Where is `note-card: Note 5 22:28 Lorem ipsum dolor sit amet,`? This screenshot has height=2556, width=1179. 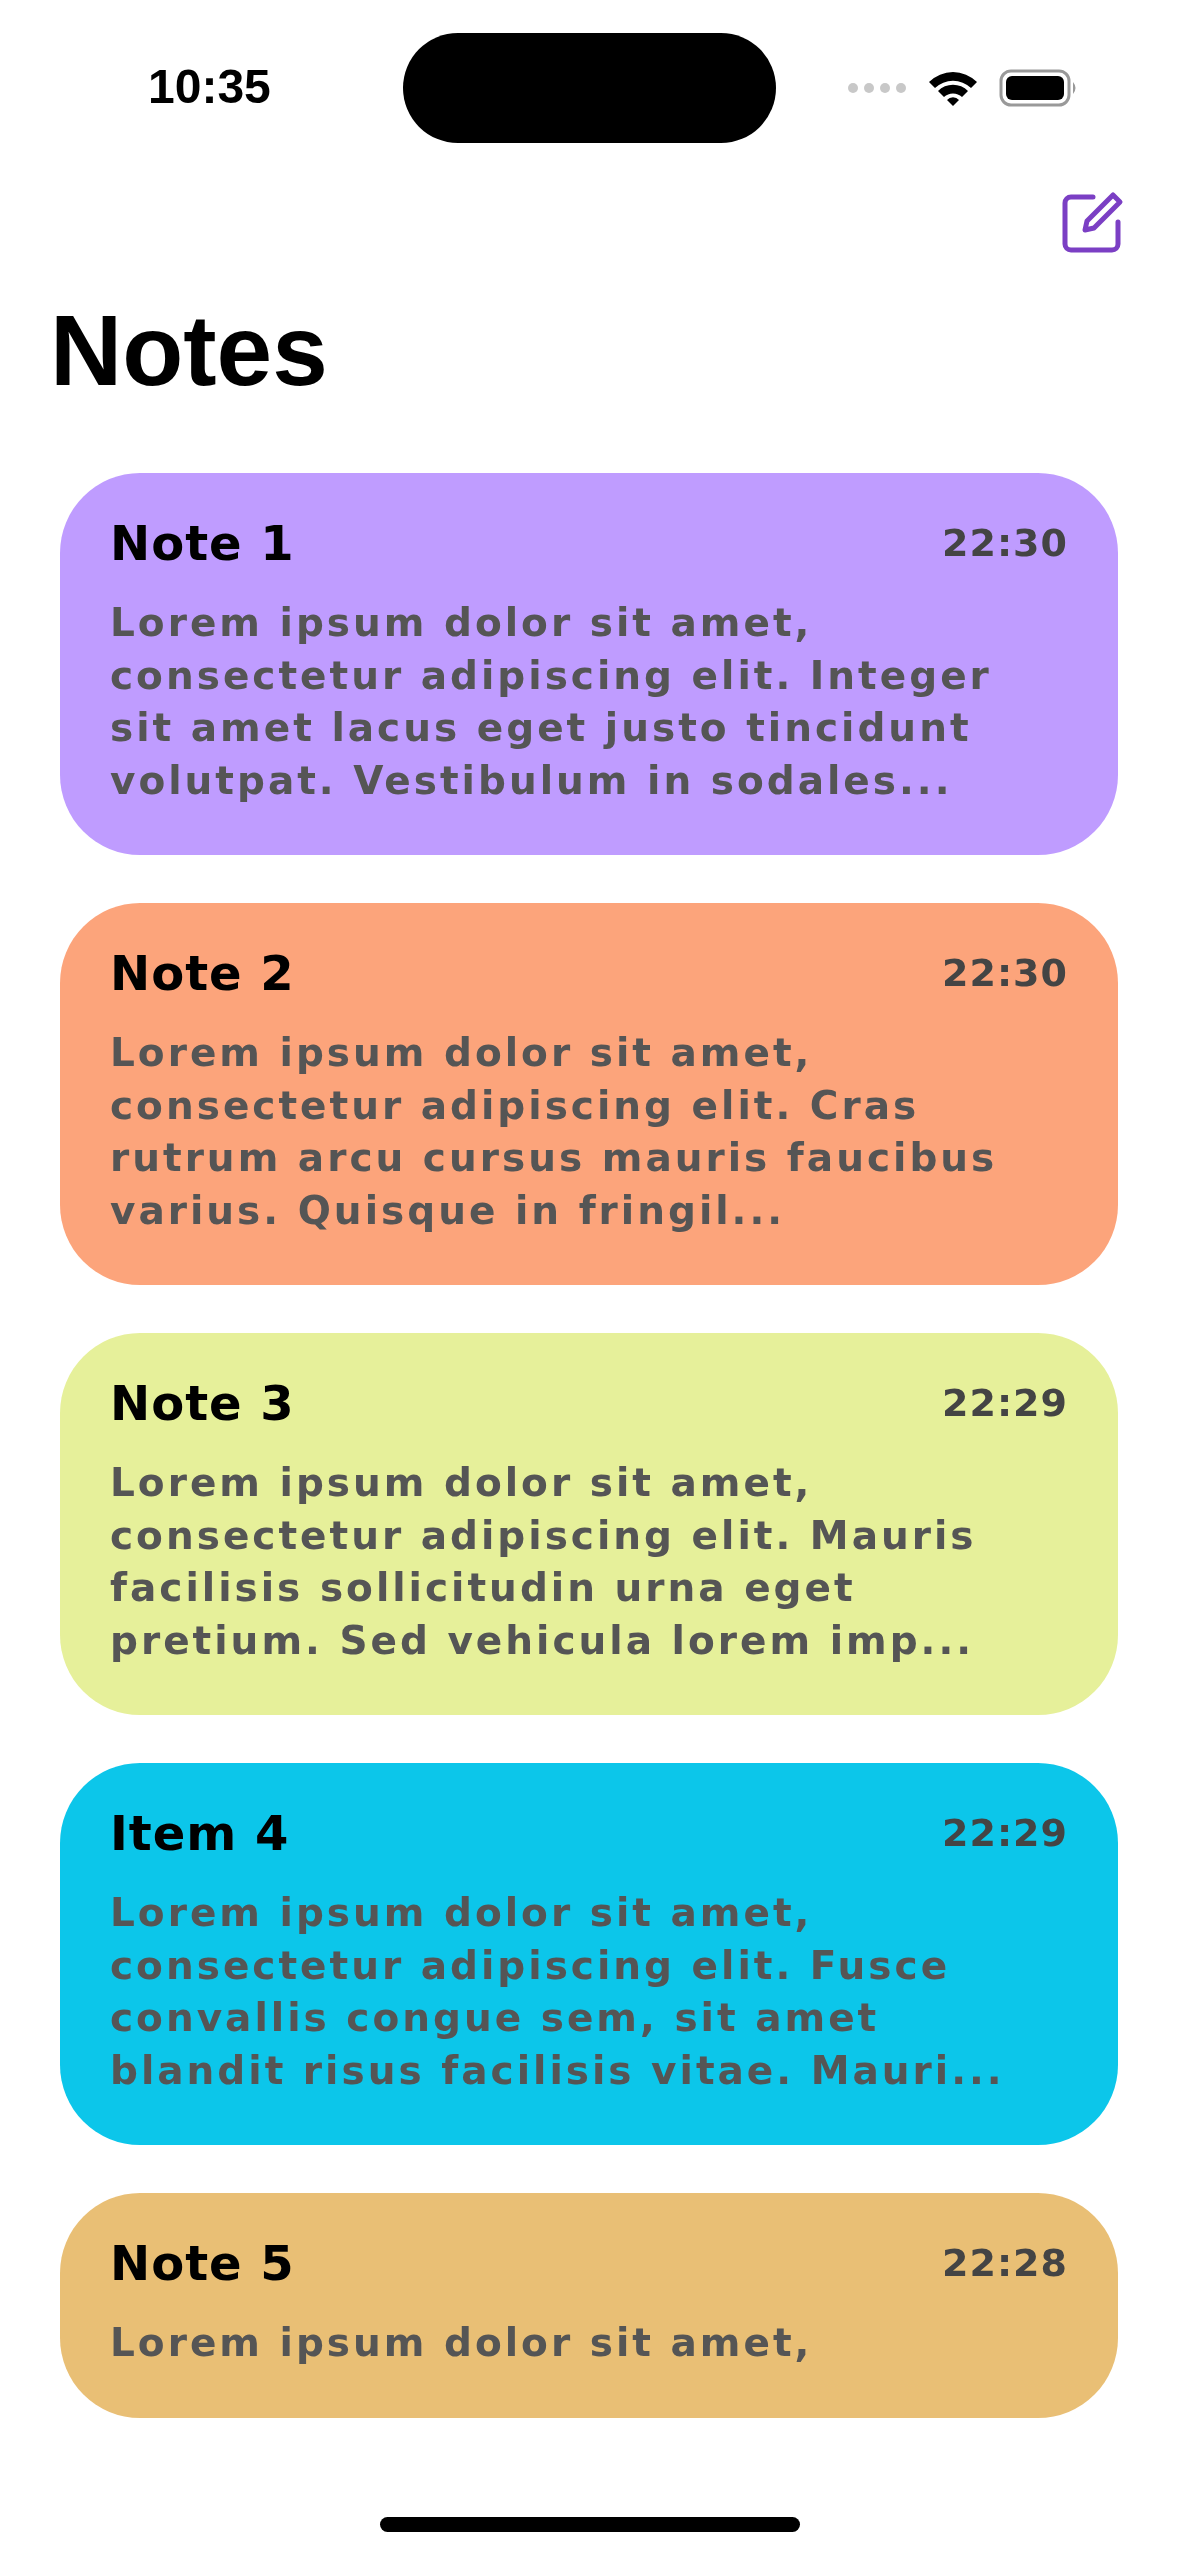 note-card: Note 5 22:28 Lorem ipsum dolor sit amet, is located at coordinates (589, 2305).